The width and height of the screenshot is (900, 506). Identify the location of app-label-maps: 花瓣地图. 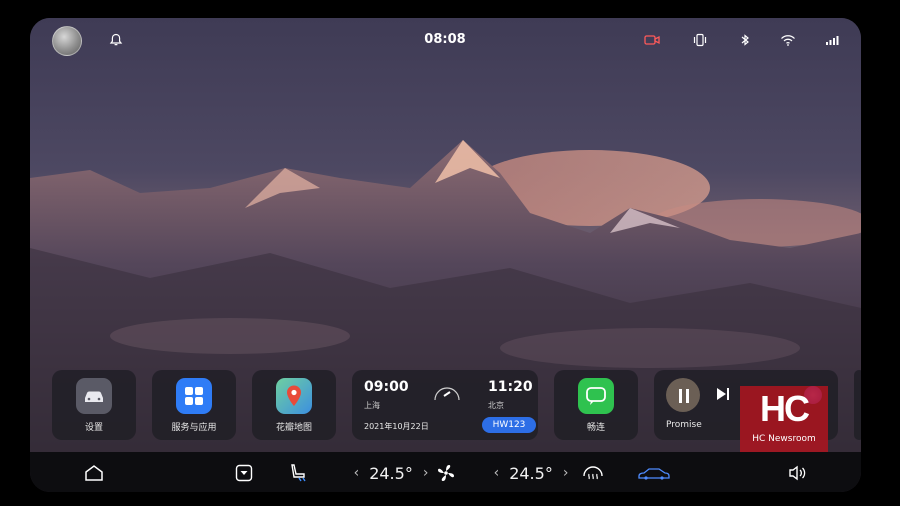
(293, 428).